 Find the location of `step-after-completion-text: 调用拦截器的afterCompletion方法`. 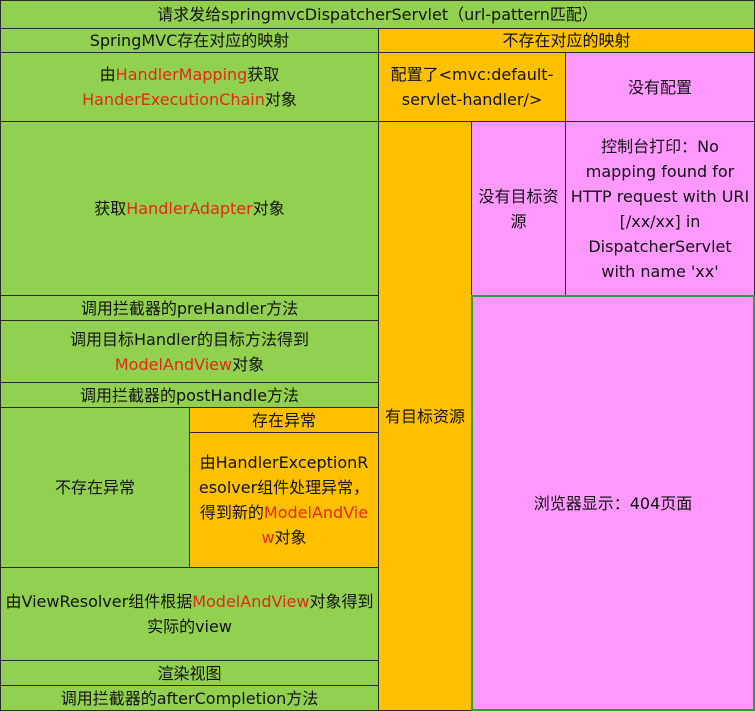

step-after-completion-text: 调用拦截器的afterCompletion方法 is located at coordinates (189, 698).